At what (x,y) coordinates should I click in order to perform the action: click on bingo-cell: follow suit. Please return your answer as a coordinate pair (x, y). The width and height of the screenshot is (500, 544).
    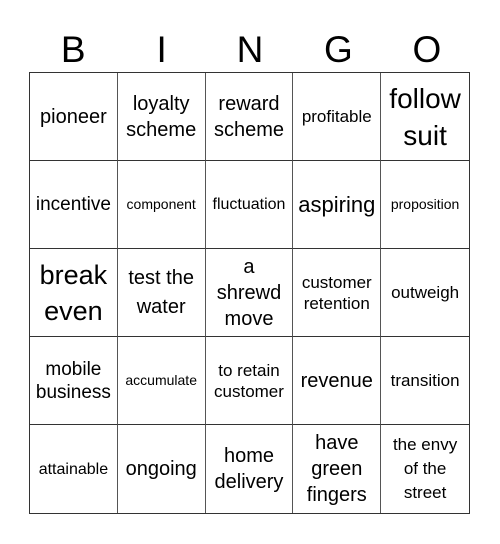
    Looking at the image, I should click on (425, 117).